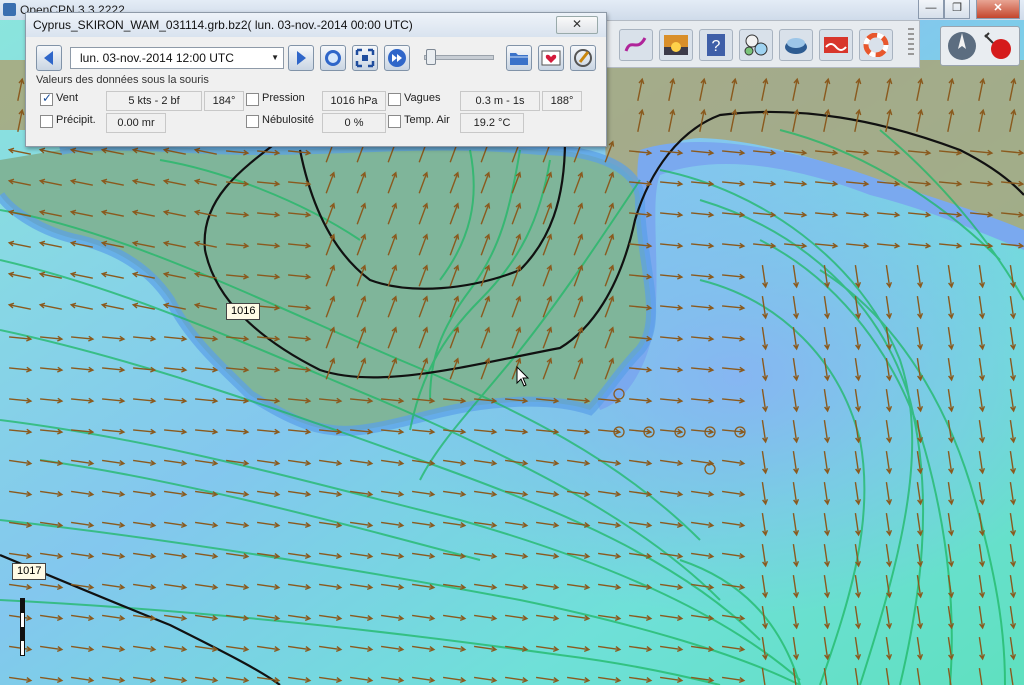 This screenshot has width=1024, height=685. Describe the element at coordinates (283, 98) in the screenshot. I see `pressure-label: Pression` at that location.